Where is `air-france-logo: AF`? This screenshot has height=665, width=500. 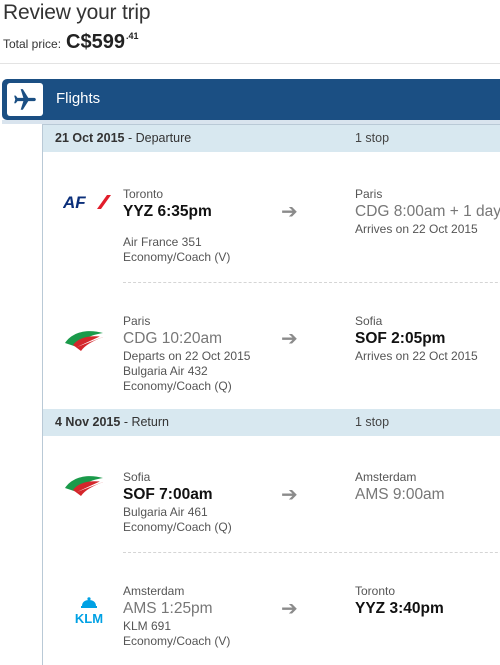 air-france-logo: AF is located at coordinates (87, 204).